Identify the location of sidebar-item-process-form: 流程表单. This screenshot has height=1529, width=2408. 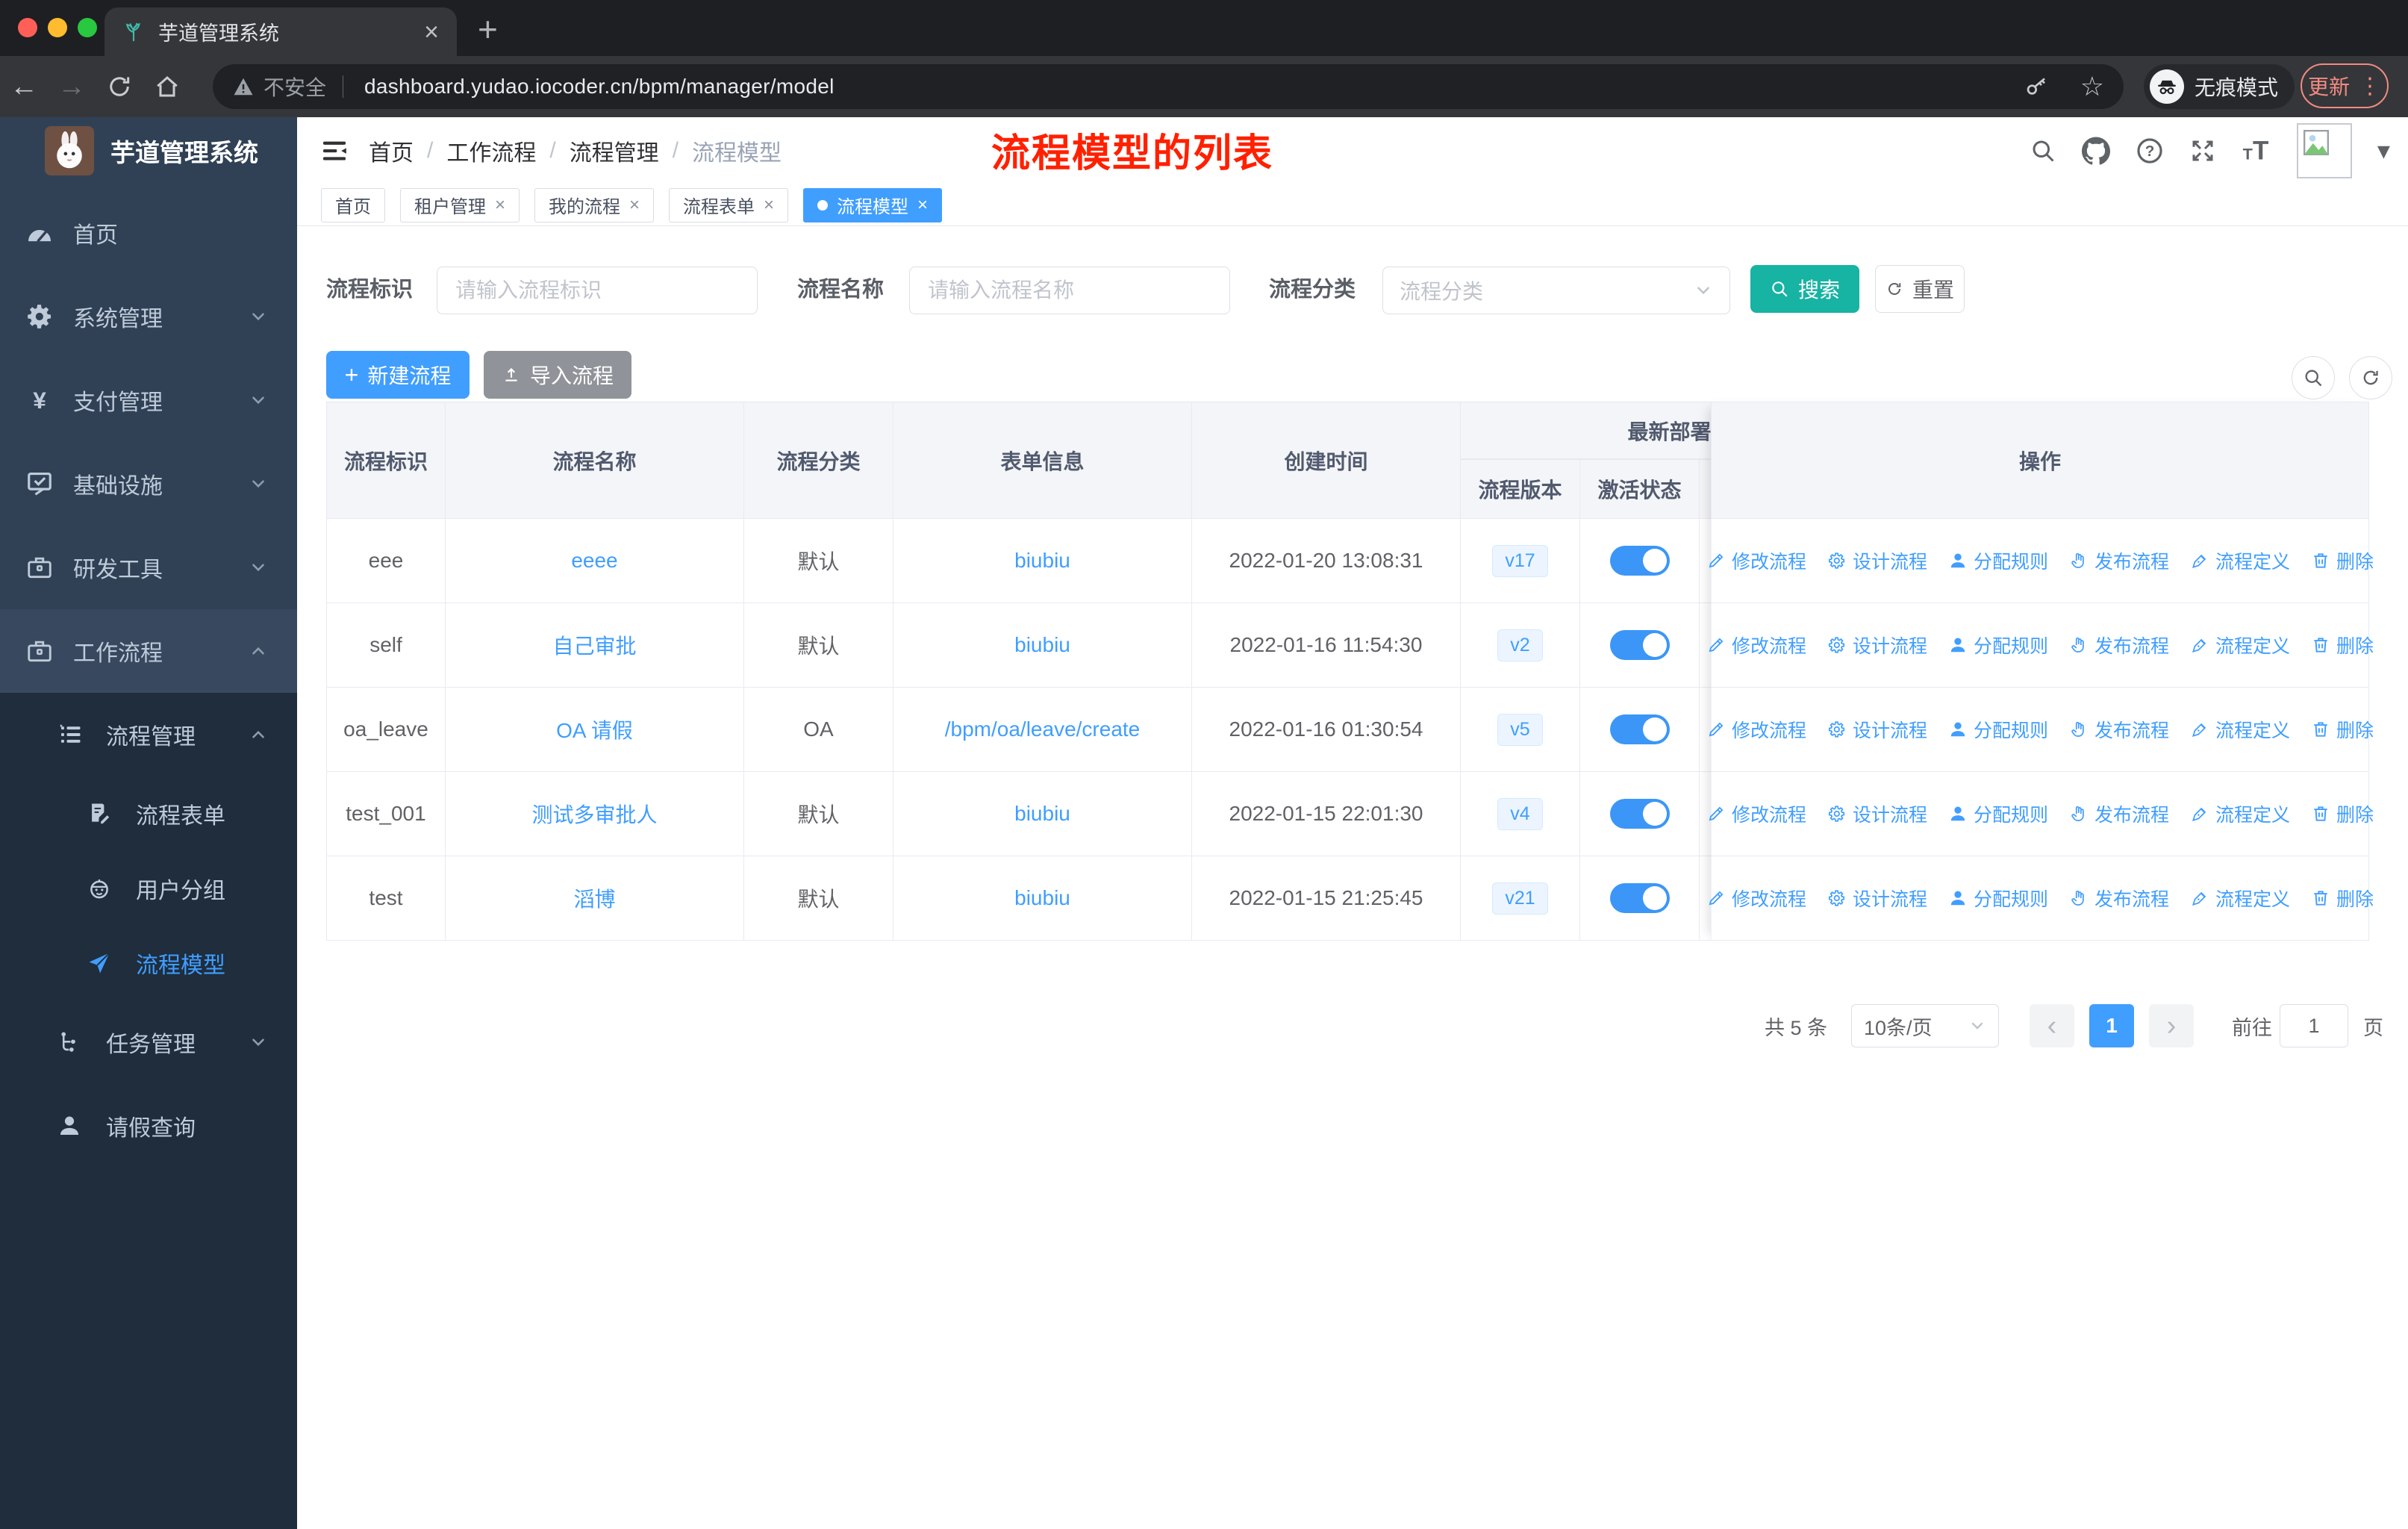
(148, 814).